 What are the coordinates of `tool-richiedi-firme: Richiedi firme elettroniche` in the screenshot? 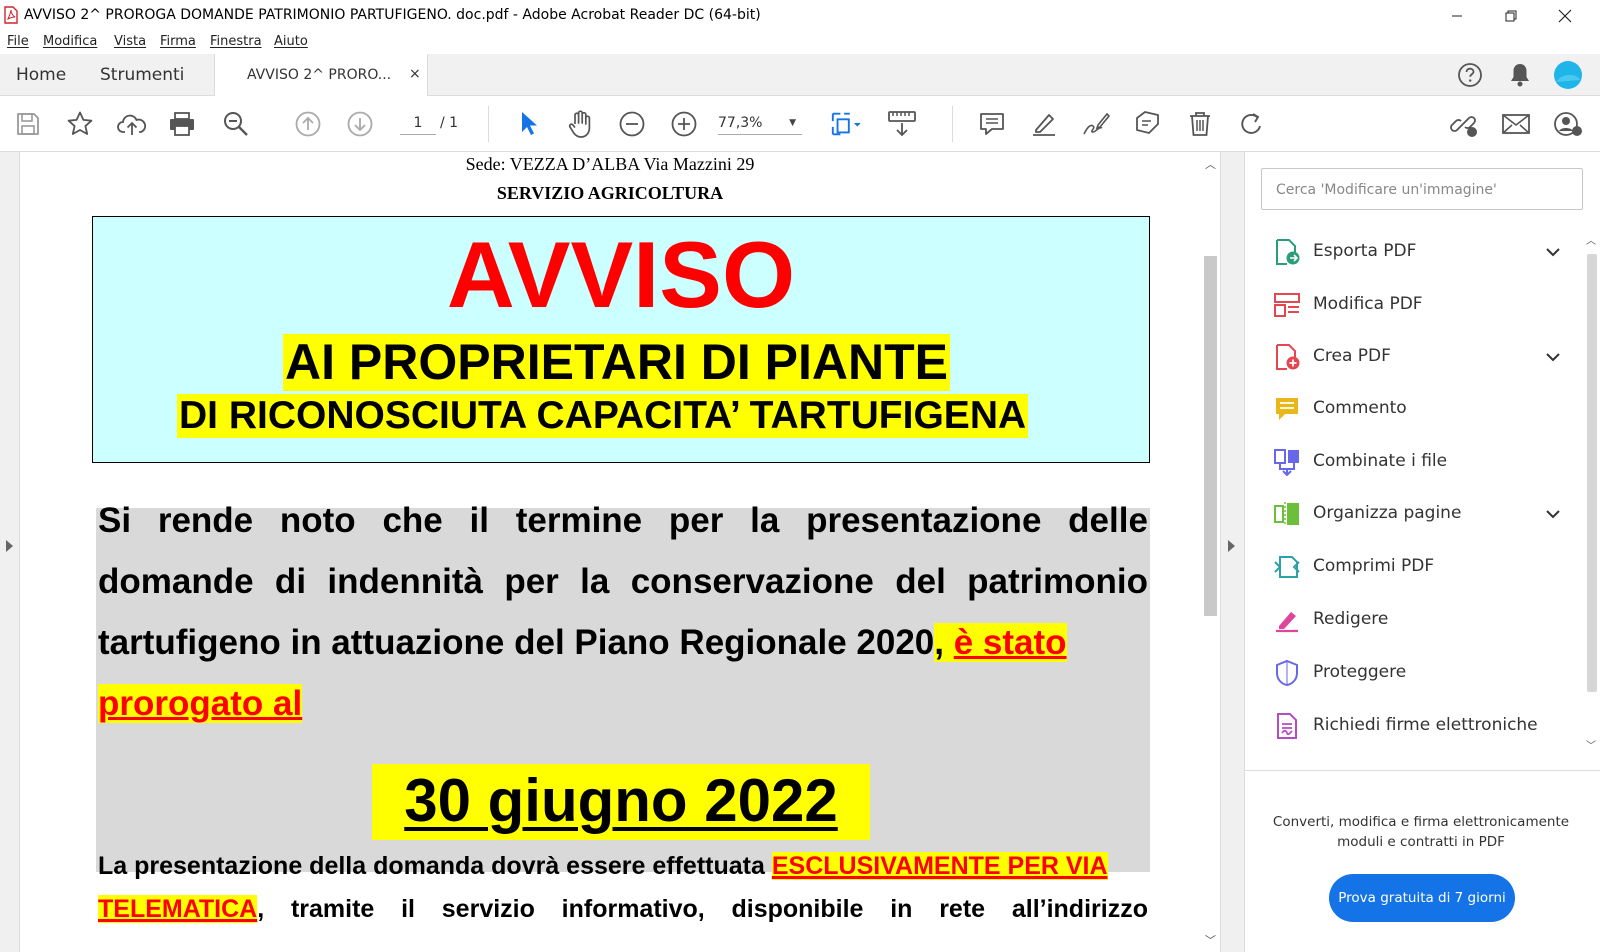 It's located at (1419, 726).